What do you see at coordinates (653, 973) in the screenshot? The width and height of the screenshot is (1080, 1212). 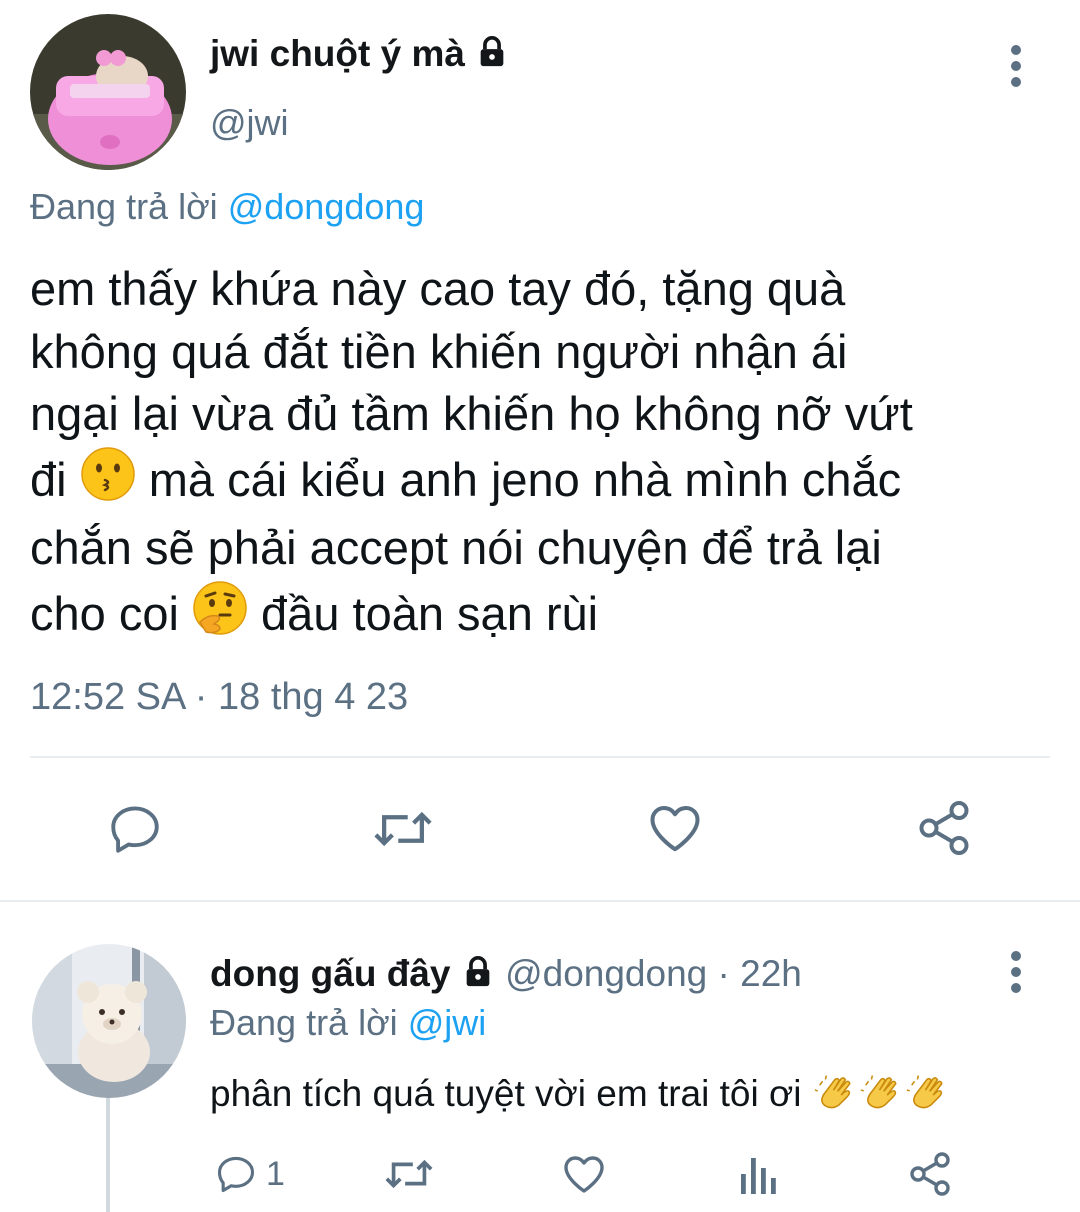 I see `handle-time: @dongdong · 22h` at bounding box center [653, 973].